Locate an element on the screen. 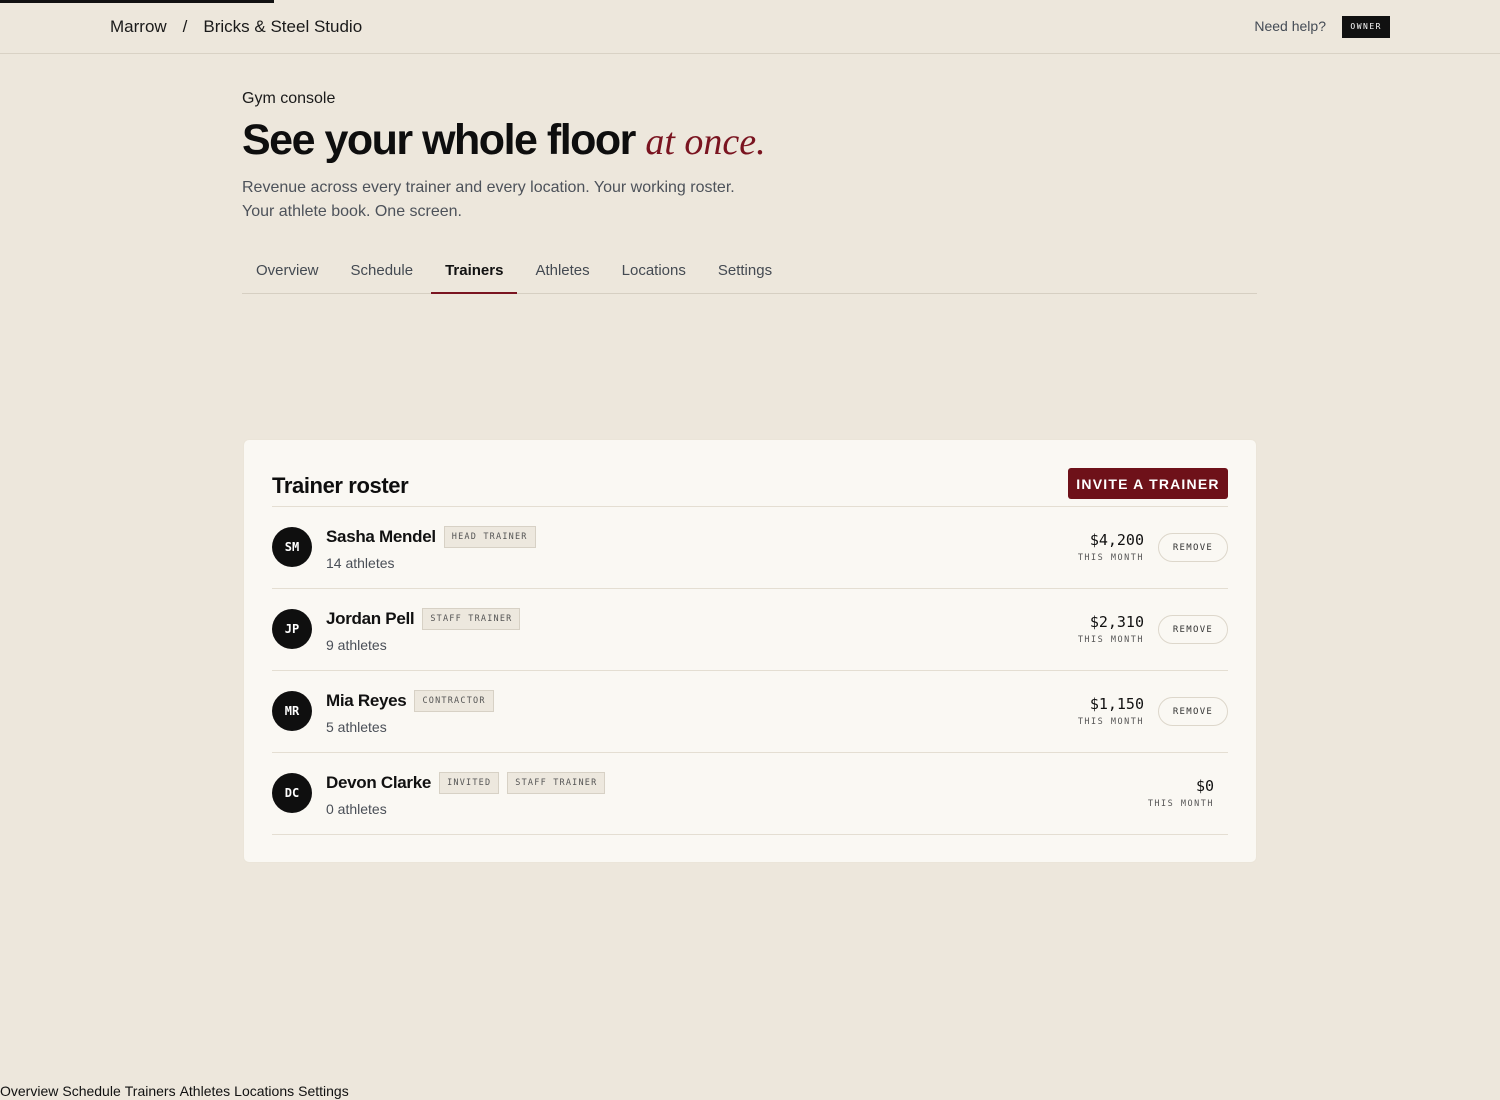 This screenshot has height=1100, width=1500. page-title: See your whole floor at once. is located at coordinates (504, 140).